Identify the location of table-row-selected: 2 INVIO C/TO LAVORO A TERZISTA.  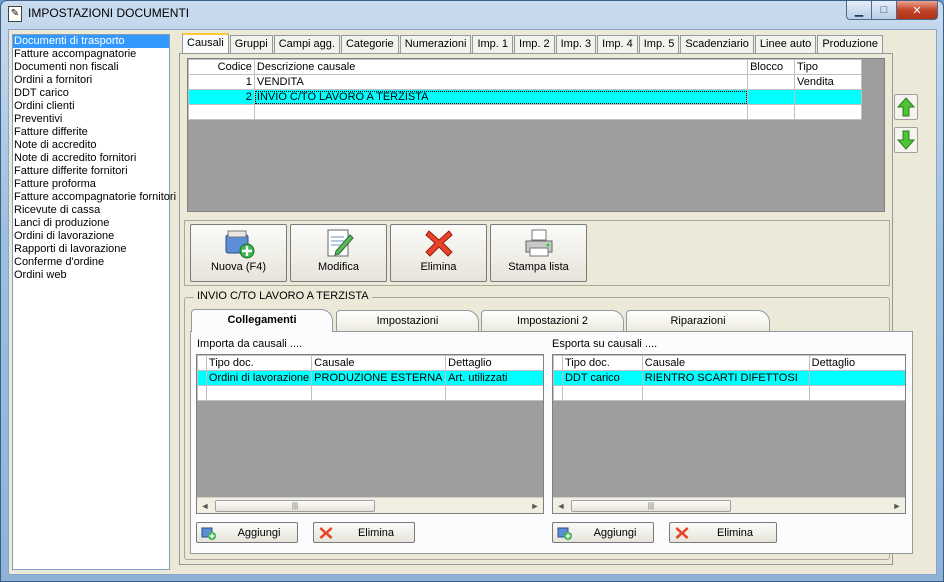
(525, 97).